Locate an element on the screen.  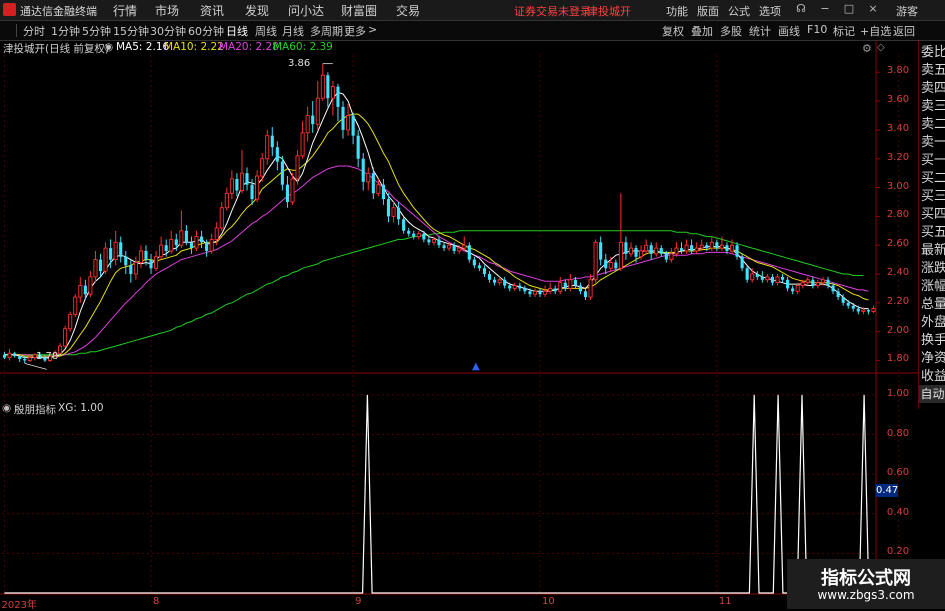
side-item-2: 卖四 is located at coordinates (933, 86).